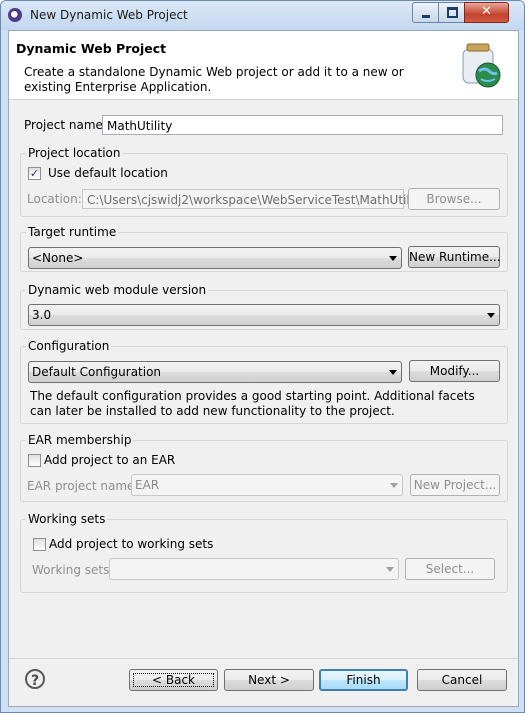 The height and width of the screenshot is (713, 525). I want to click on help-icon: ?, so click(35, 679).